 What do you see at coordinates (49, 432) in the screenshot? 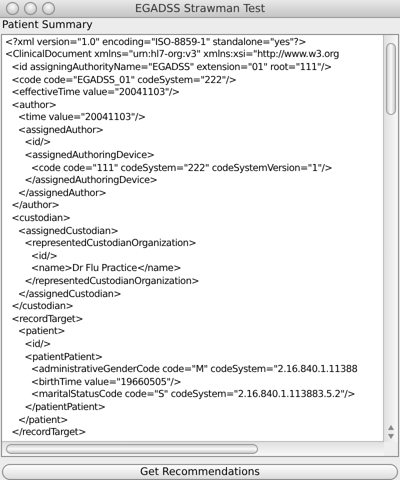
I see `xml-line: </recordTarget>` at bounding box center [49, 432].